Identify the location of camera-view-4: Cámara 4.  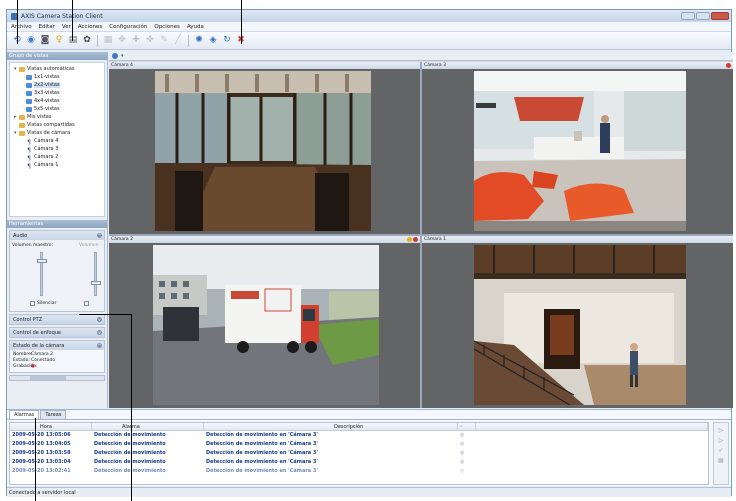
(264, 148).